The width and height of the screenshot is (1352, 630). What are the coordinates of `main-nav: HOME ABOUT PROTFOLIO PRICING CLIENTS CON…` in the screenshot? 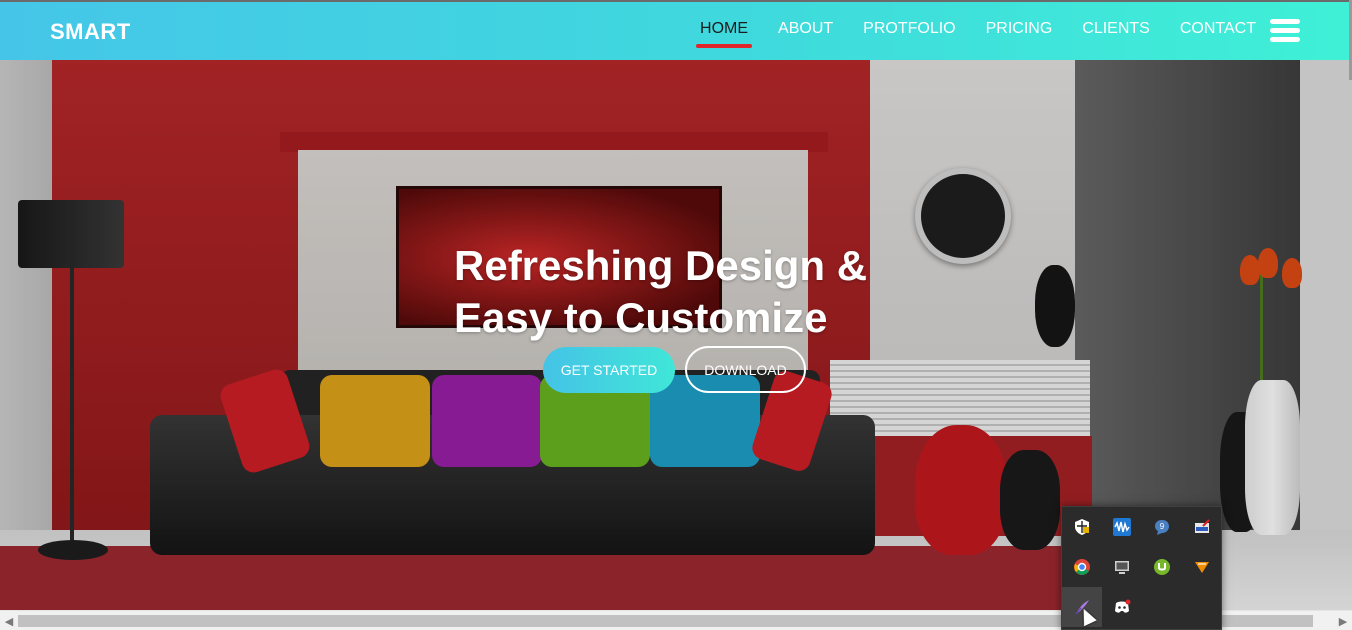 It's located at (963, 34).